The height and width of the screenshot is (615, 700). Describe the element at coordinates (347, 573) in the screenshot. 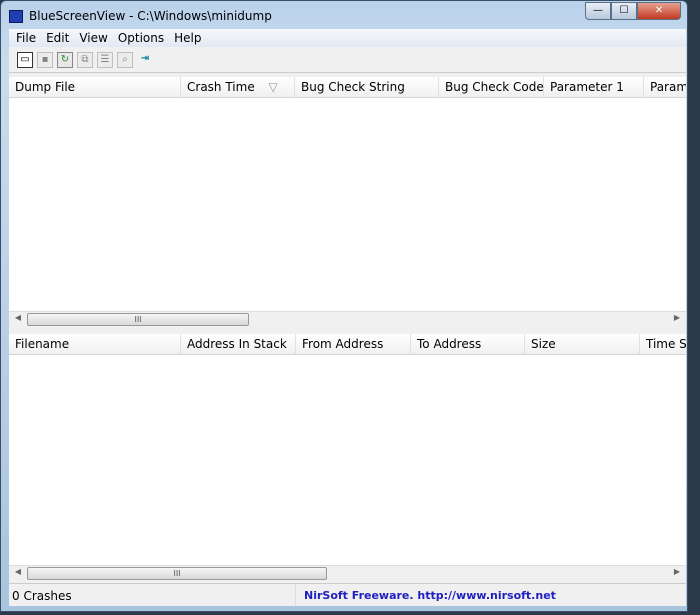

I see `lower-horizontal-scrollbar: ◀ III ▶` at that location.